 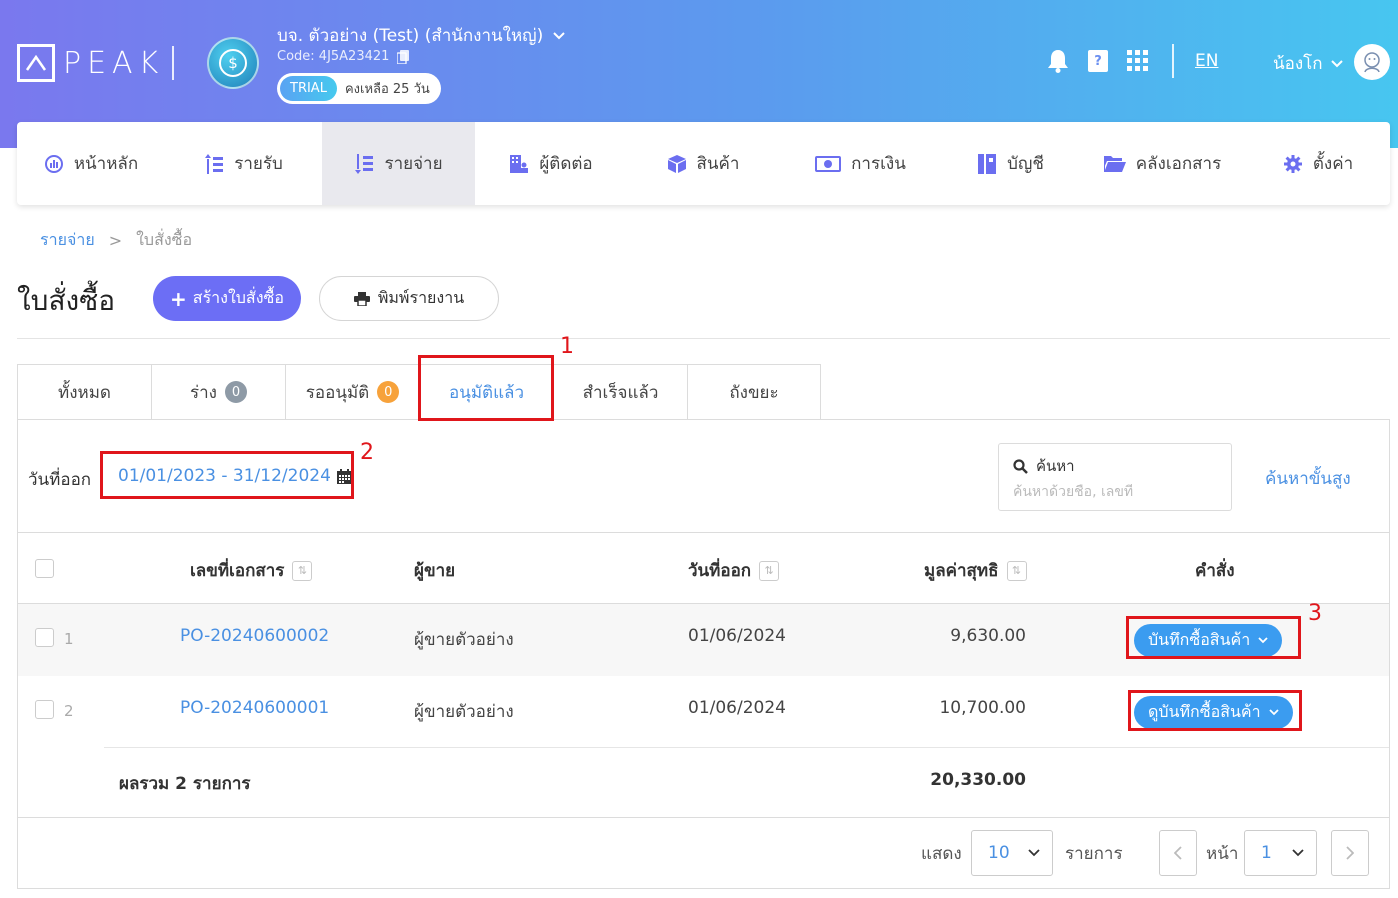 What do you see at coordinates (1298, 64) in the screenshot?
I see `user-name: น้องโก` at bounding box center [1298, 64].